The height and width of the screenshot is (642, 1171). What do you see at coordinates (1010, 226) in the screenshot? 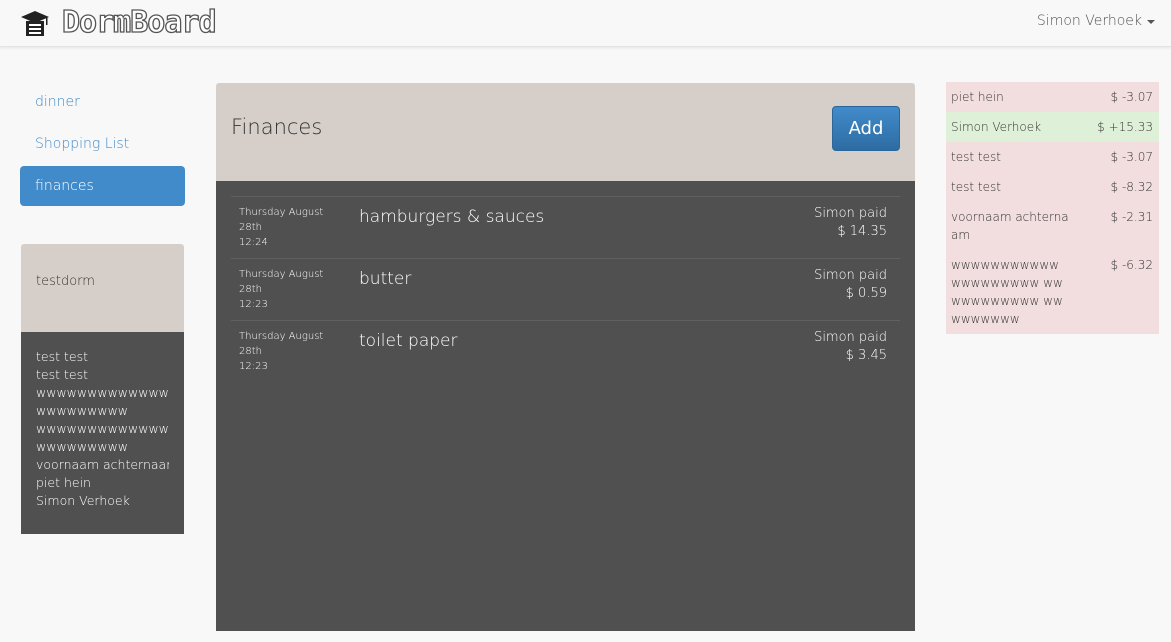
I see `balance-name: voornaam achternaam` at bounding box center [1010, 226].